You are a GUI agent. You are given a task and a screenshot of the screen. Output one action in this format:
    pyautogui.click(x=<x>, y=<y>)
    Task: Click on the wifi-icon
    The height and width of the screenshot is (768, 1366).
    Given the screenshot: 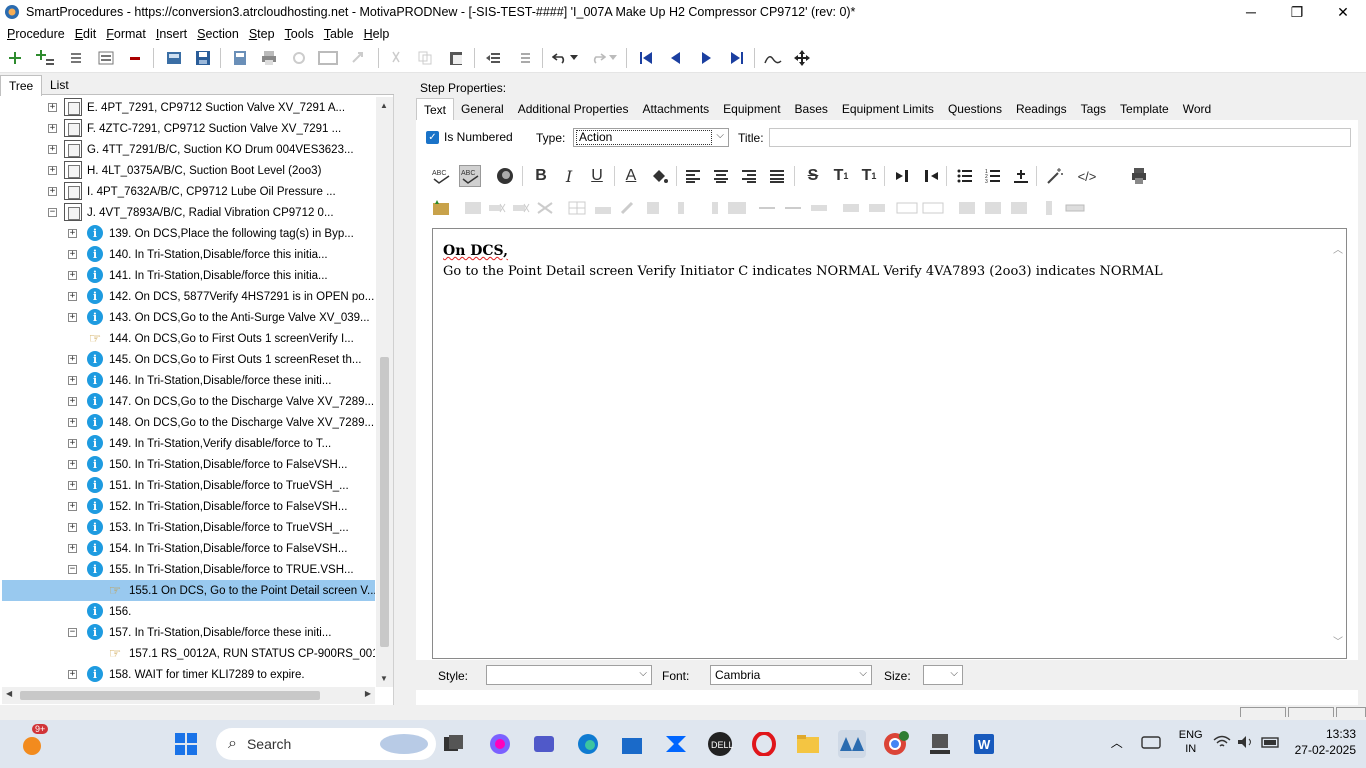 What is the action you would take?
    pyautogui.click(x=1222, y=742)
    